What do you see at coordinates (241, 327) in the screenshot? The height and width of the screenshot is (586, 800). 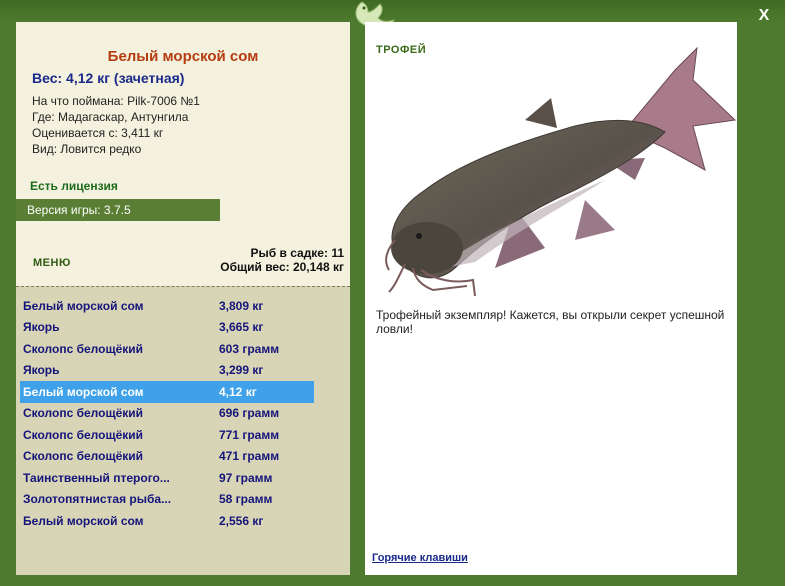 I see `fish-row-weight: 3,665 кг` at bounding box center [241, 327].